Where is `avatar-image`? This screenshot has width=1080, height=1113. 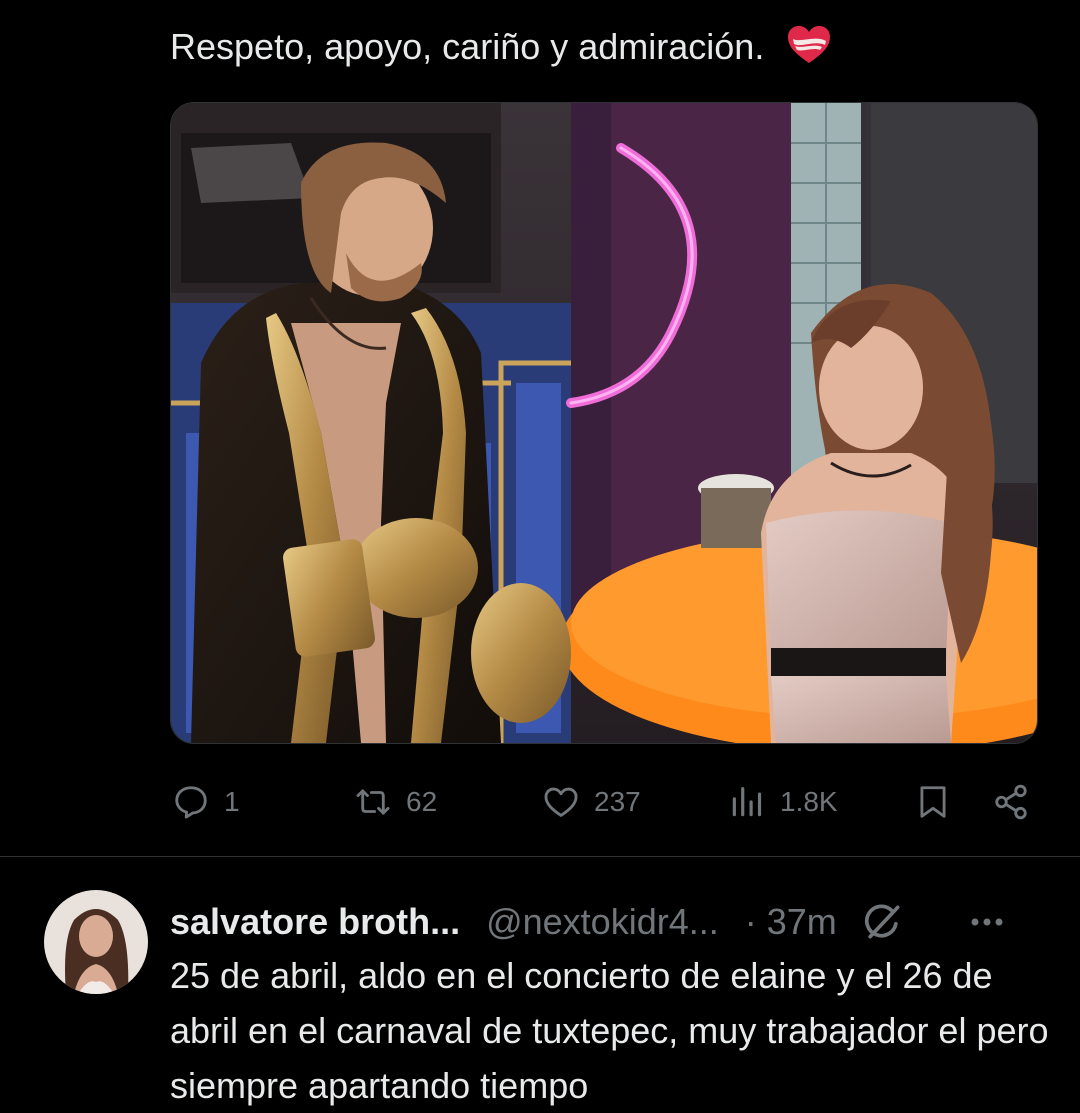 avatar-image is located at coordinates (96, 942).